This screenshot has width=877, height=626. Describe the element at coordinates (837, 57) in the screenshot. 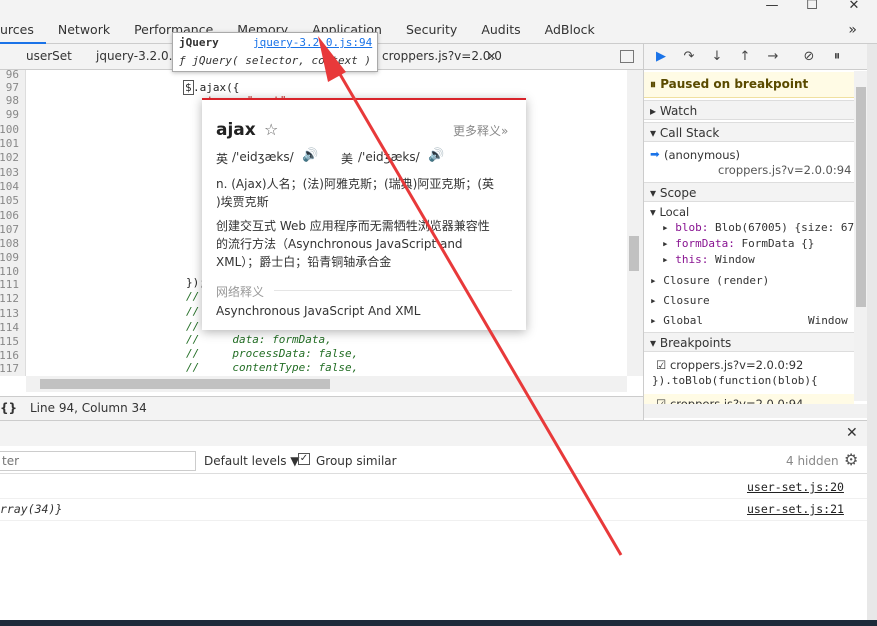

I see `pause-on-exceptions-icon: ⏸` at that location.